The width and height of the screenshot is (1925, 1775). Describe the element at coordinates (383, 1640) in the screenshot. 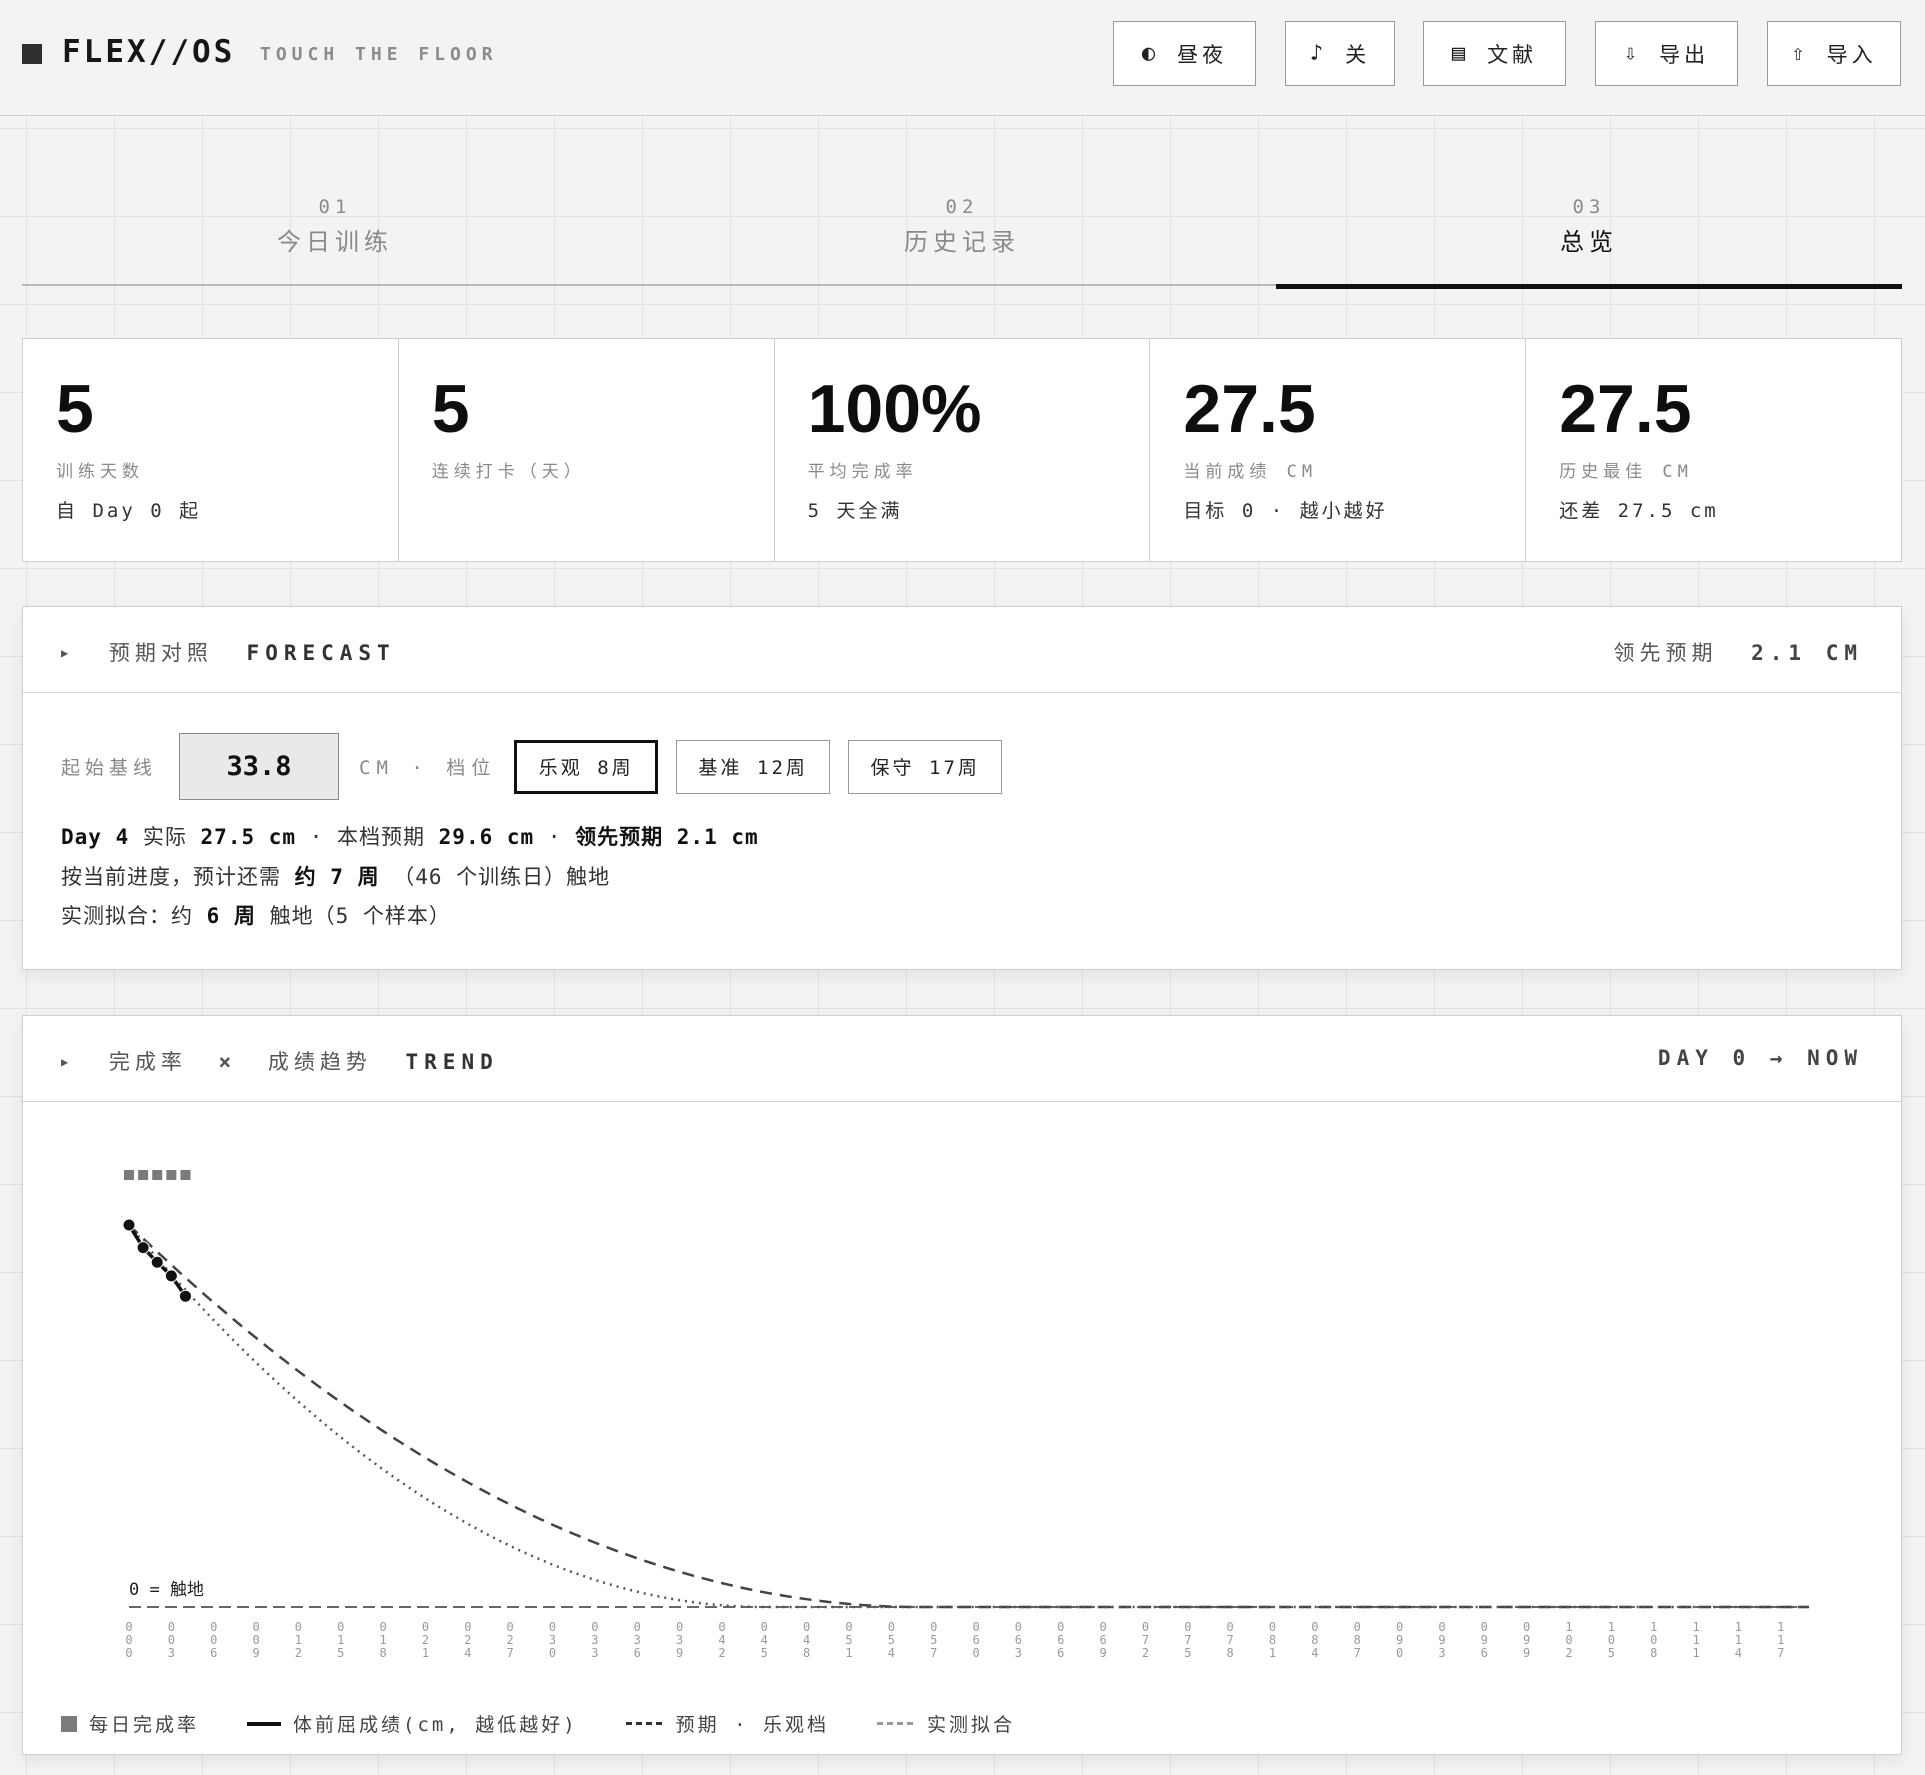

I see `x-tick-label: 018` at that location.